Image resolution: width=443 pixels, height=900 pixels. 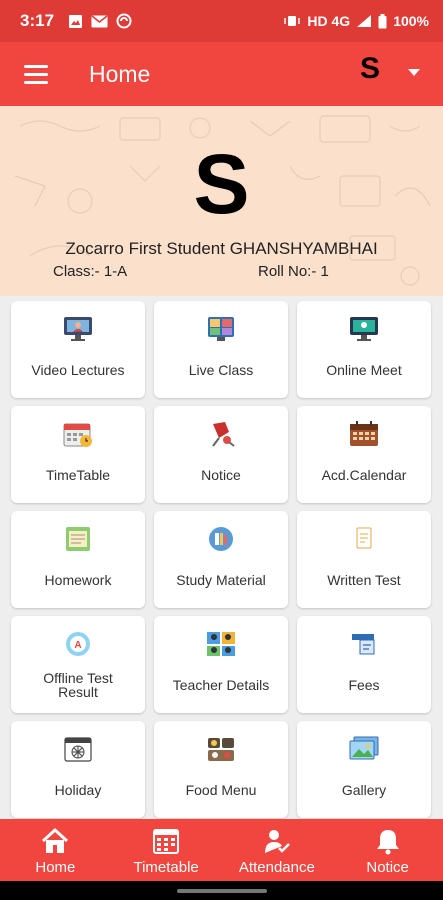 I want to click on system-navigation-bar, so click(x=221, y=890).